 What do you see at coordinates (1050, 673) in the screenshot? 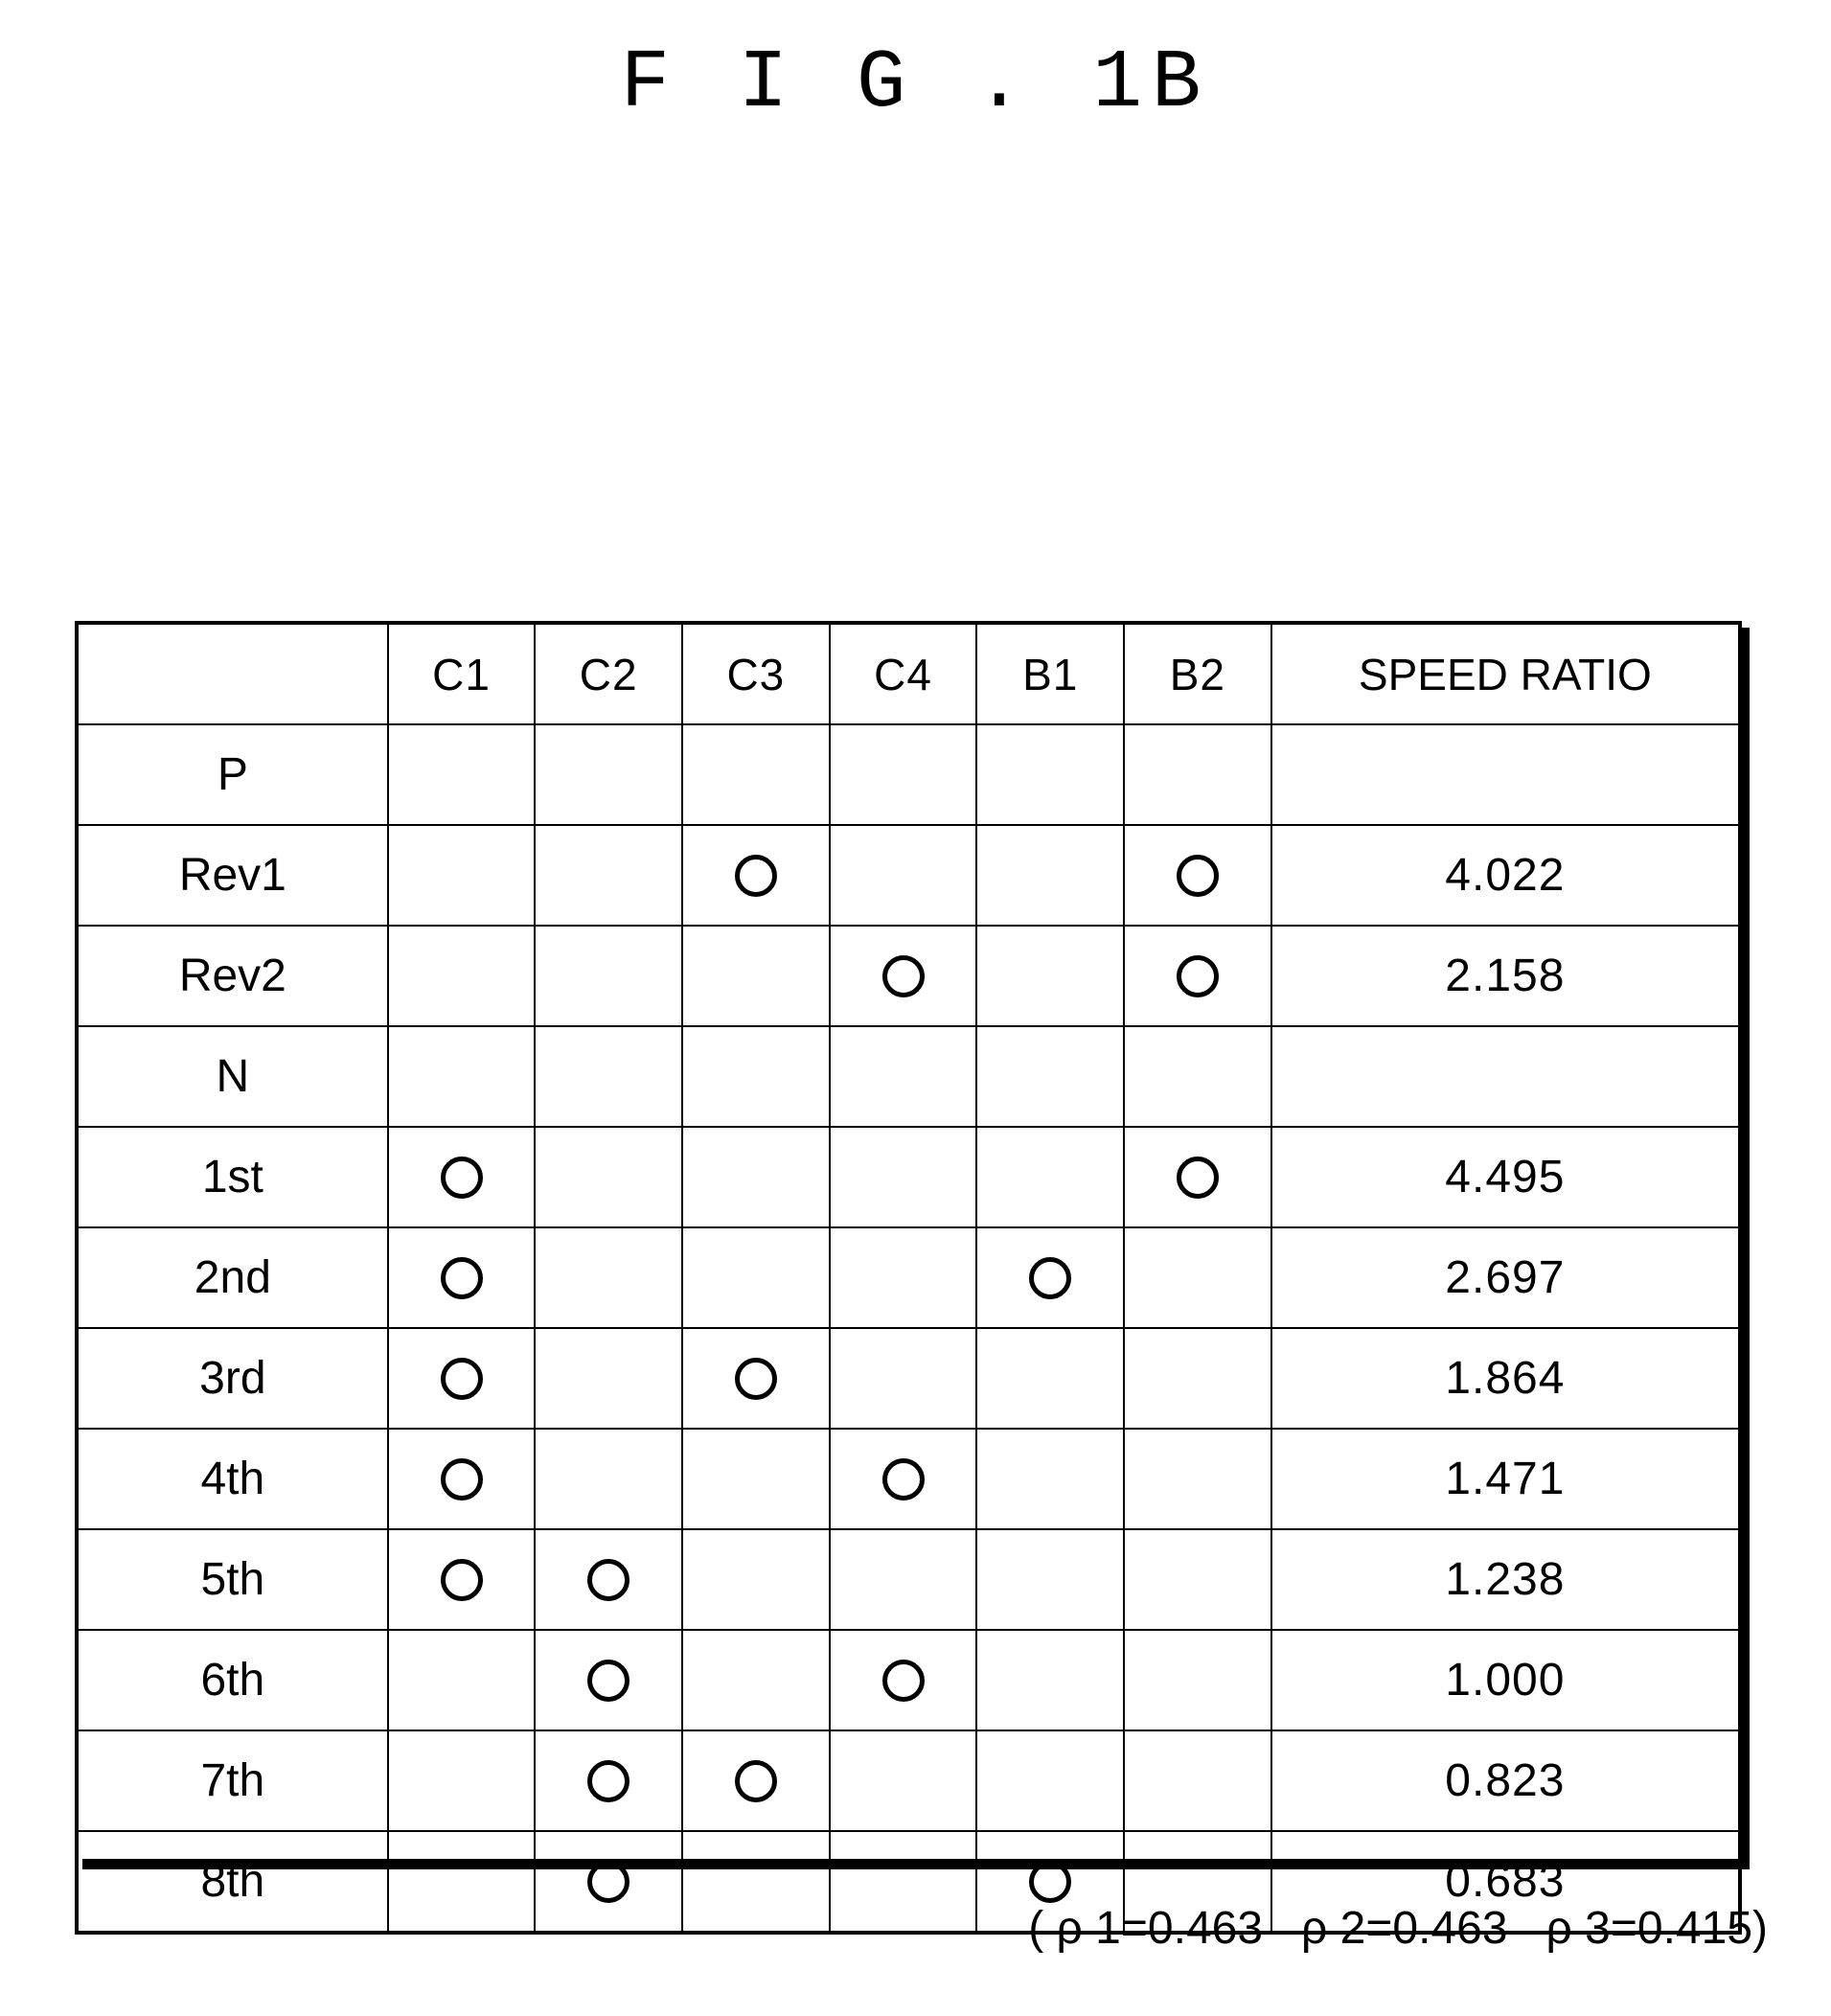
I see `column-header-b1: B1` at bounding box center [1050, 673].